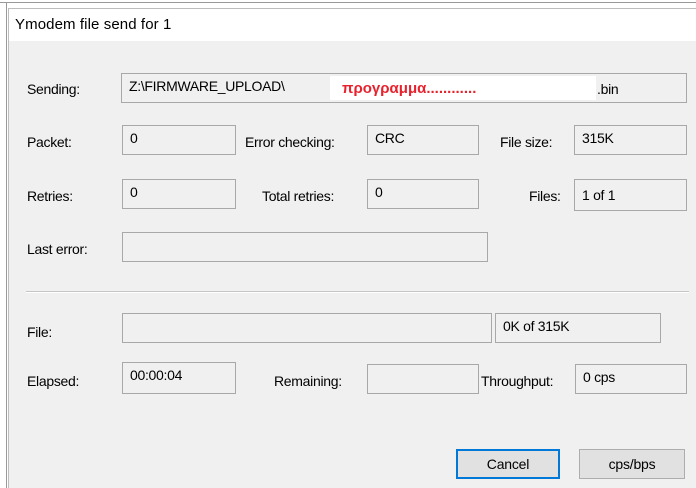 Image resolution: width=696 pixels, height=488 pixels. I want to click on file-progress-bar, so click(307, 328).